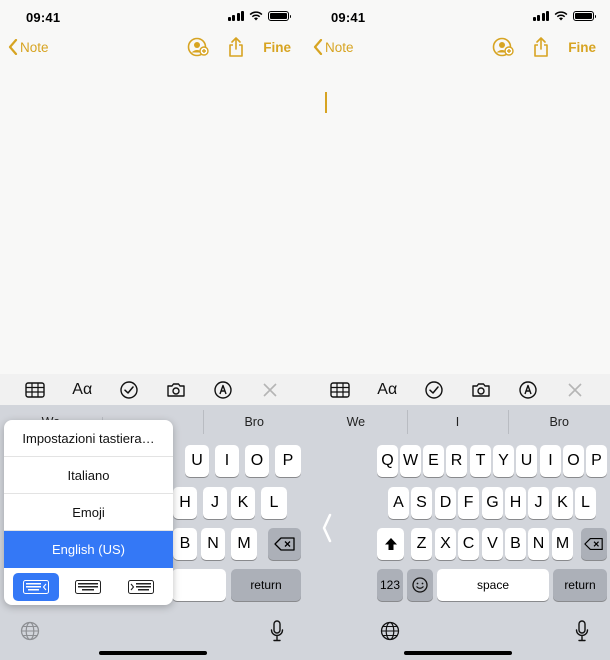 This screenshot has height=660, width=610. I want to click on keyboard-right-option, so click(141, 587).